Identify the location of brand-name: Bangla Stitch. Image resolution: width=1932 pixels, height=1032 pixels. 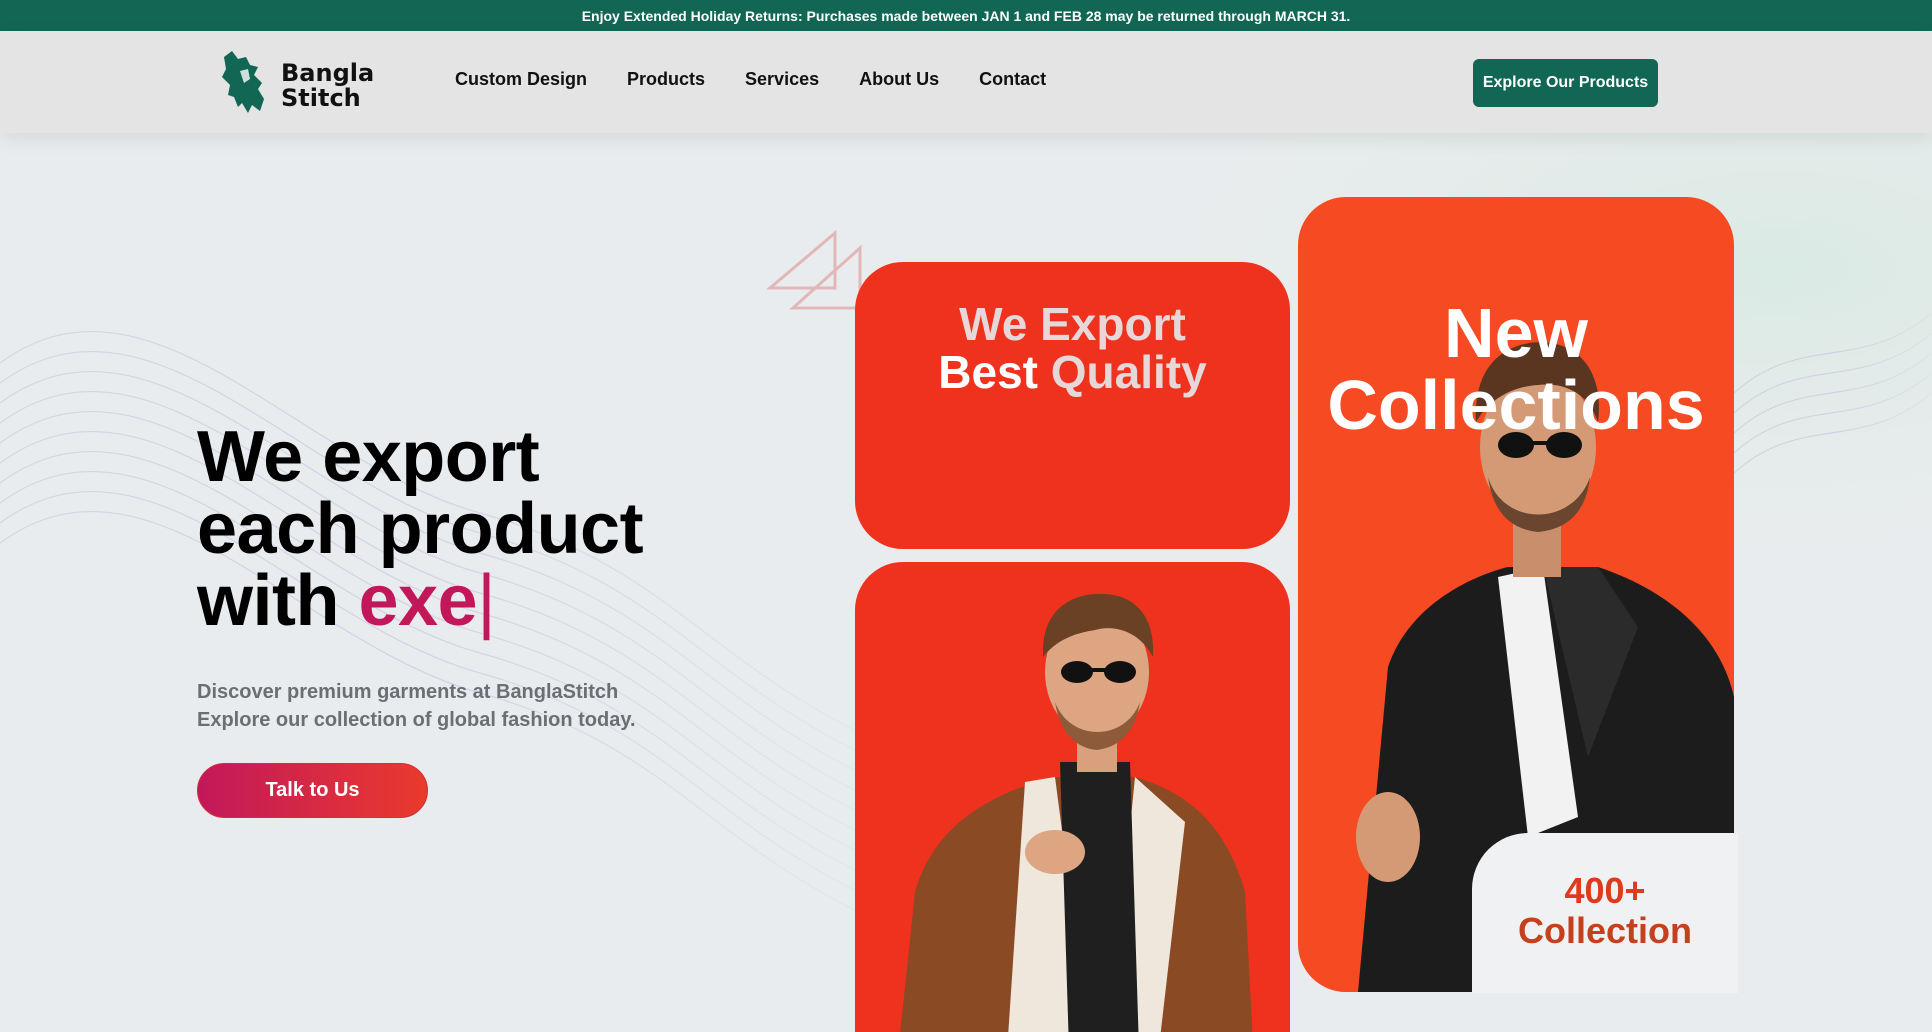
(327, 86).